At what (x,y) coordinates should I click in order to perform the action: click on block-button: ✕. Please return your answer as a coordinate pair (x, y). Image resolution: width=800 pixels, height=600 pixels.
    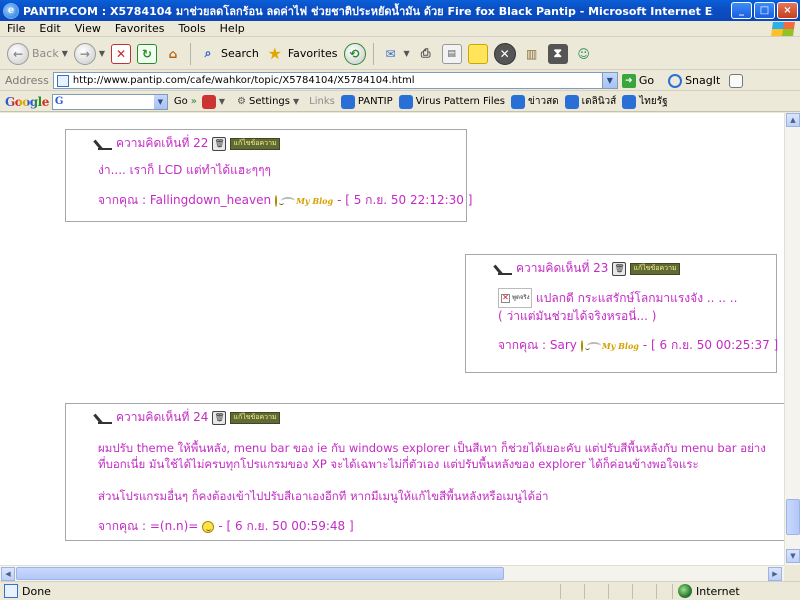
    Looking at the image, I should click on (505, 54).